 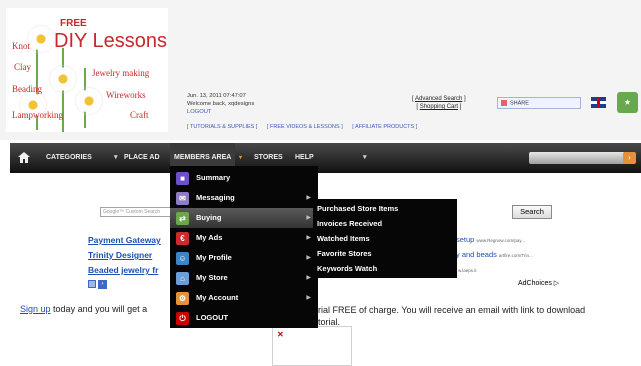 What do you see at coordinates (244, 178) in the screenshot?
I see `menu-item-summary: ■ Summary` at bounding box center [244, 178].